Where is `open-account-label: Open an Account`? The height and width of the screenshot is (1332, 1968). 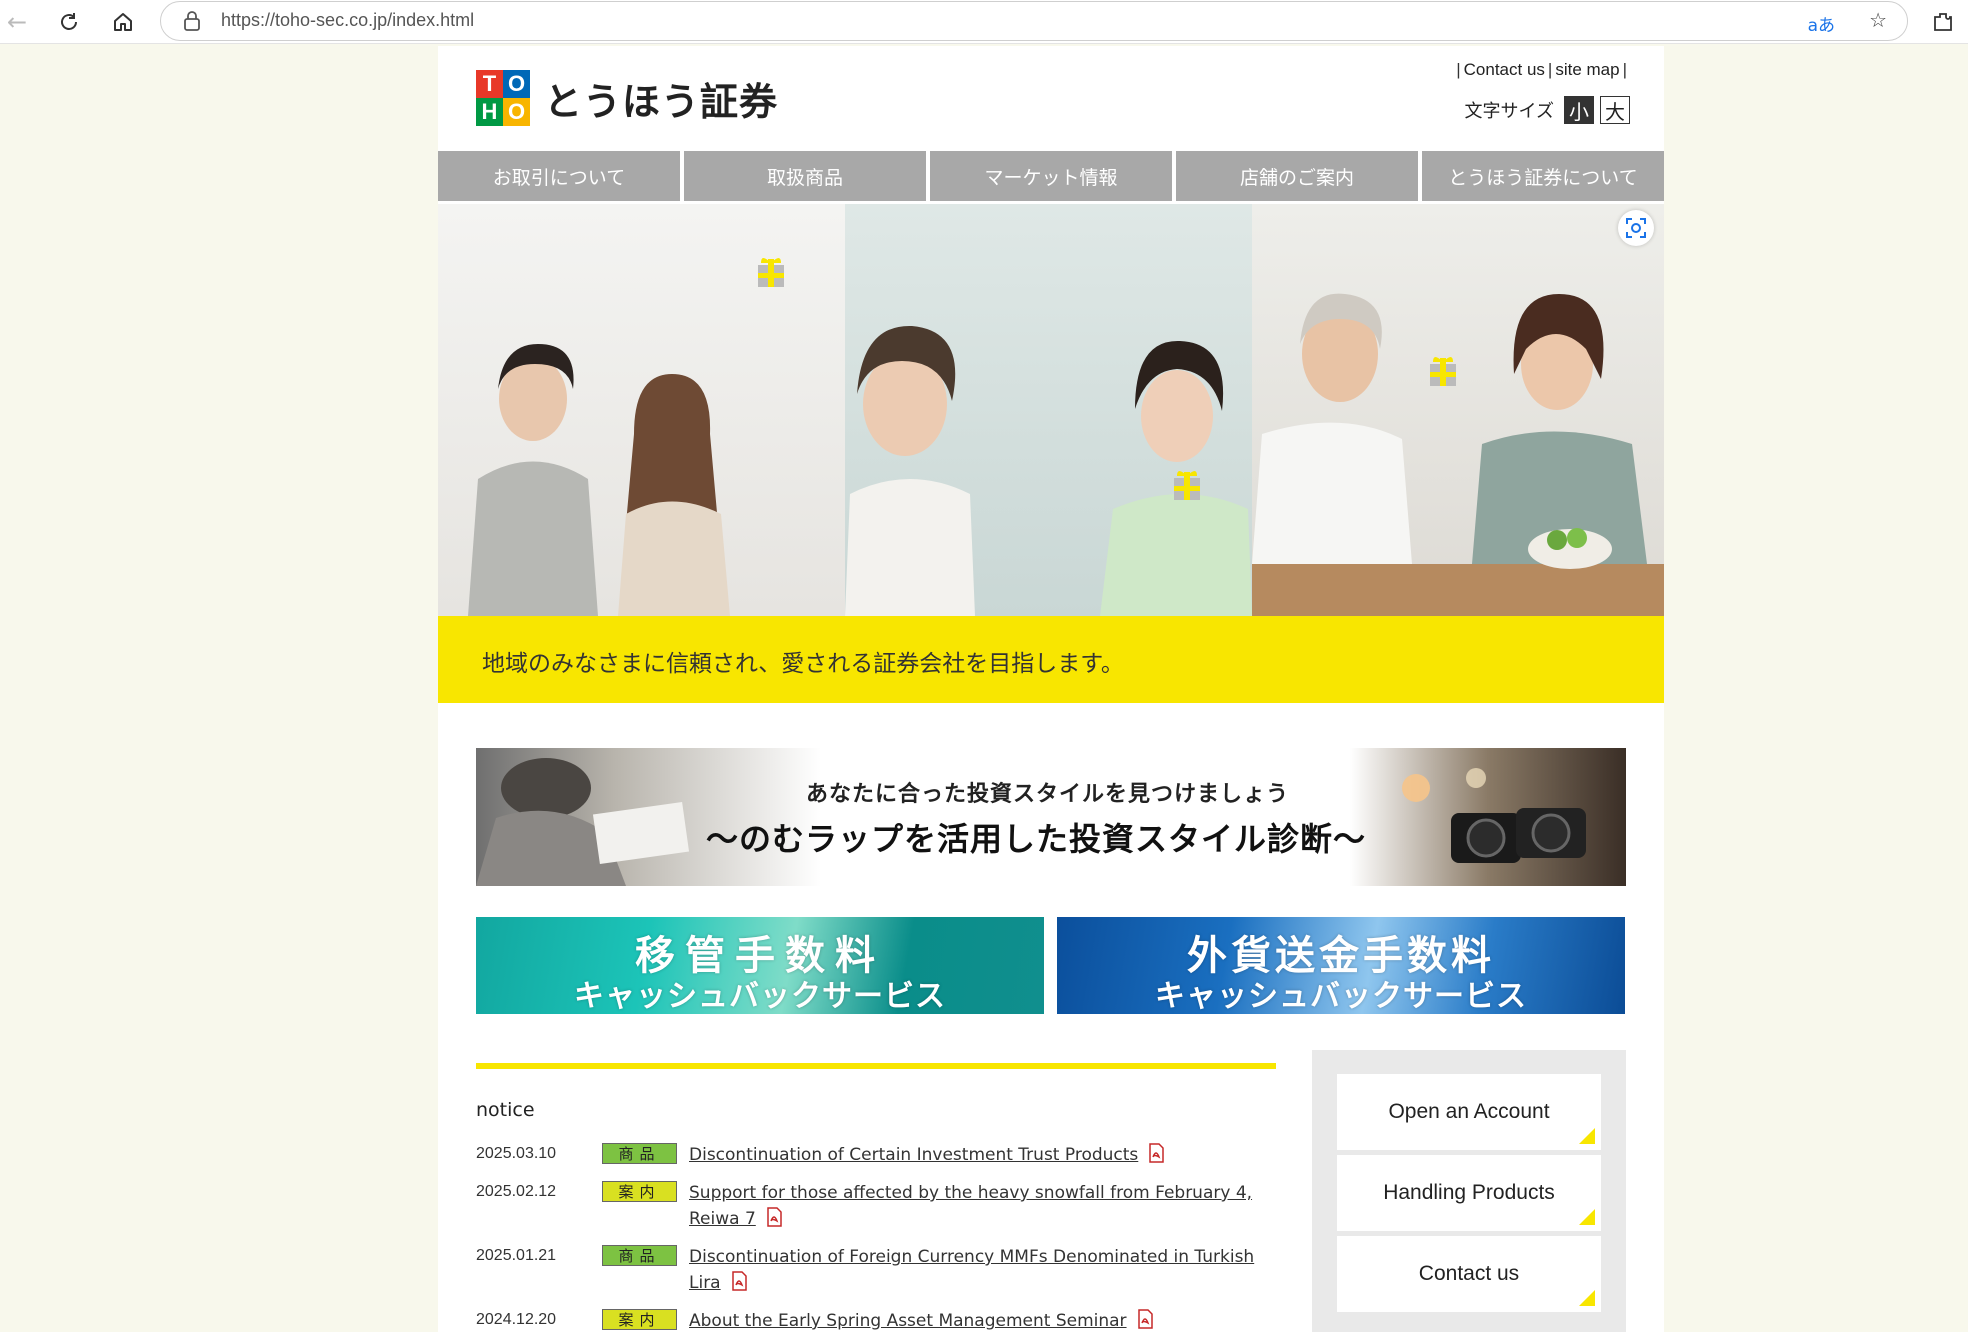 open-account-label: Open an Account is located at coordinates (1469, 1111).